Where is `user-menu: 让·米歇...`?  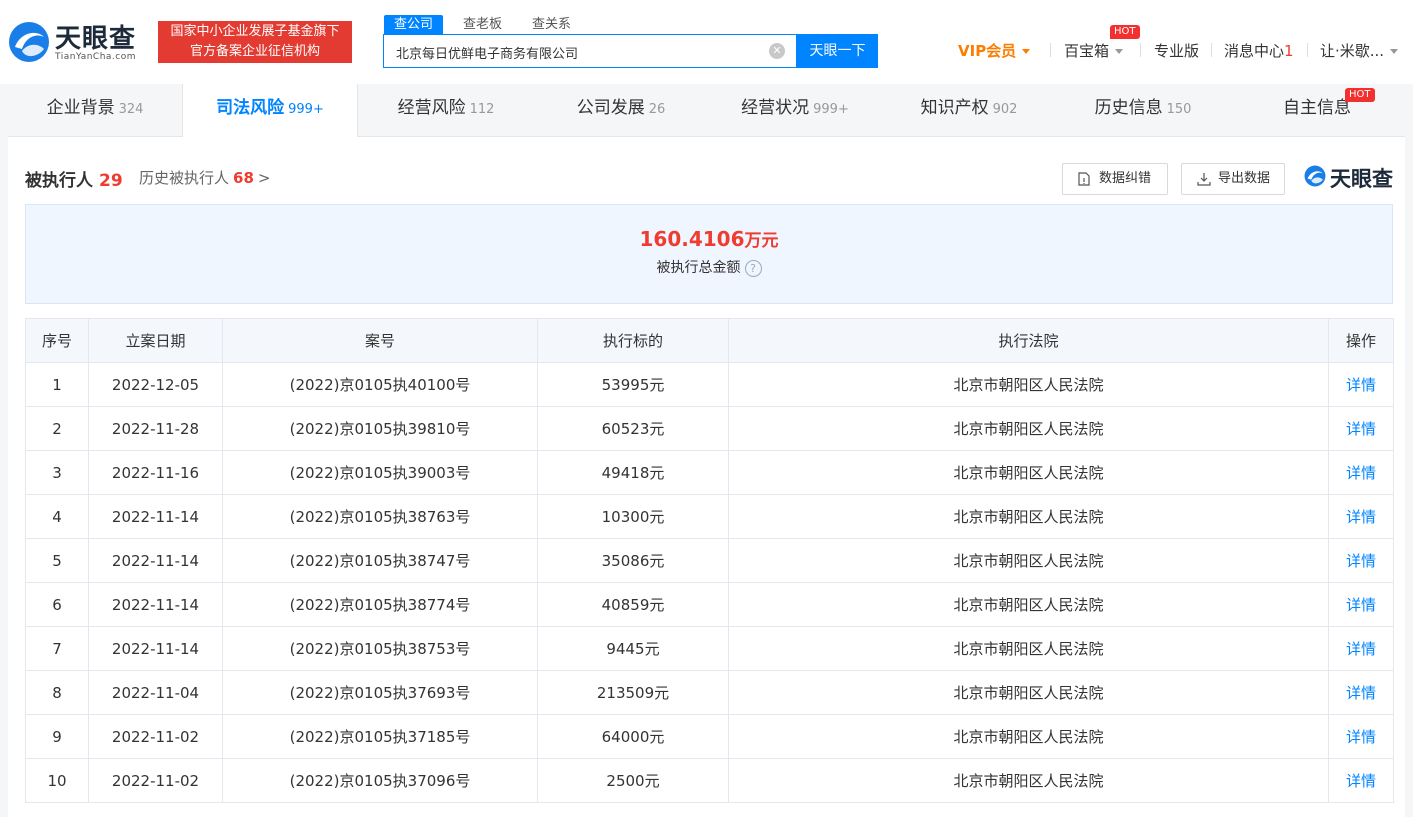 user-menu: 让·米歇... is located at coordinates (1359, 50).